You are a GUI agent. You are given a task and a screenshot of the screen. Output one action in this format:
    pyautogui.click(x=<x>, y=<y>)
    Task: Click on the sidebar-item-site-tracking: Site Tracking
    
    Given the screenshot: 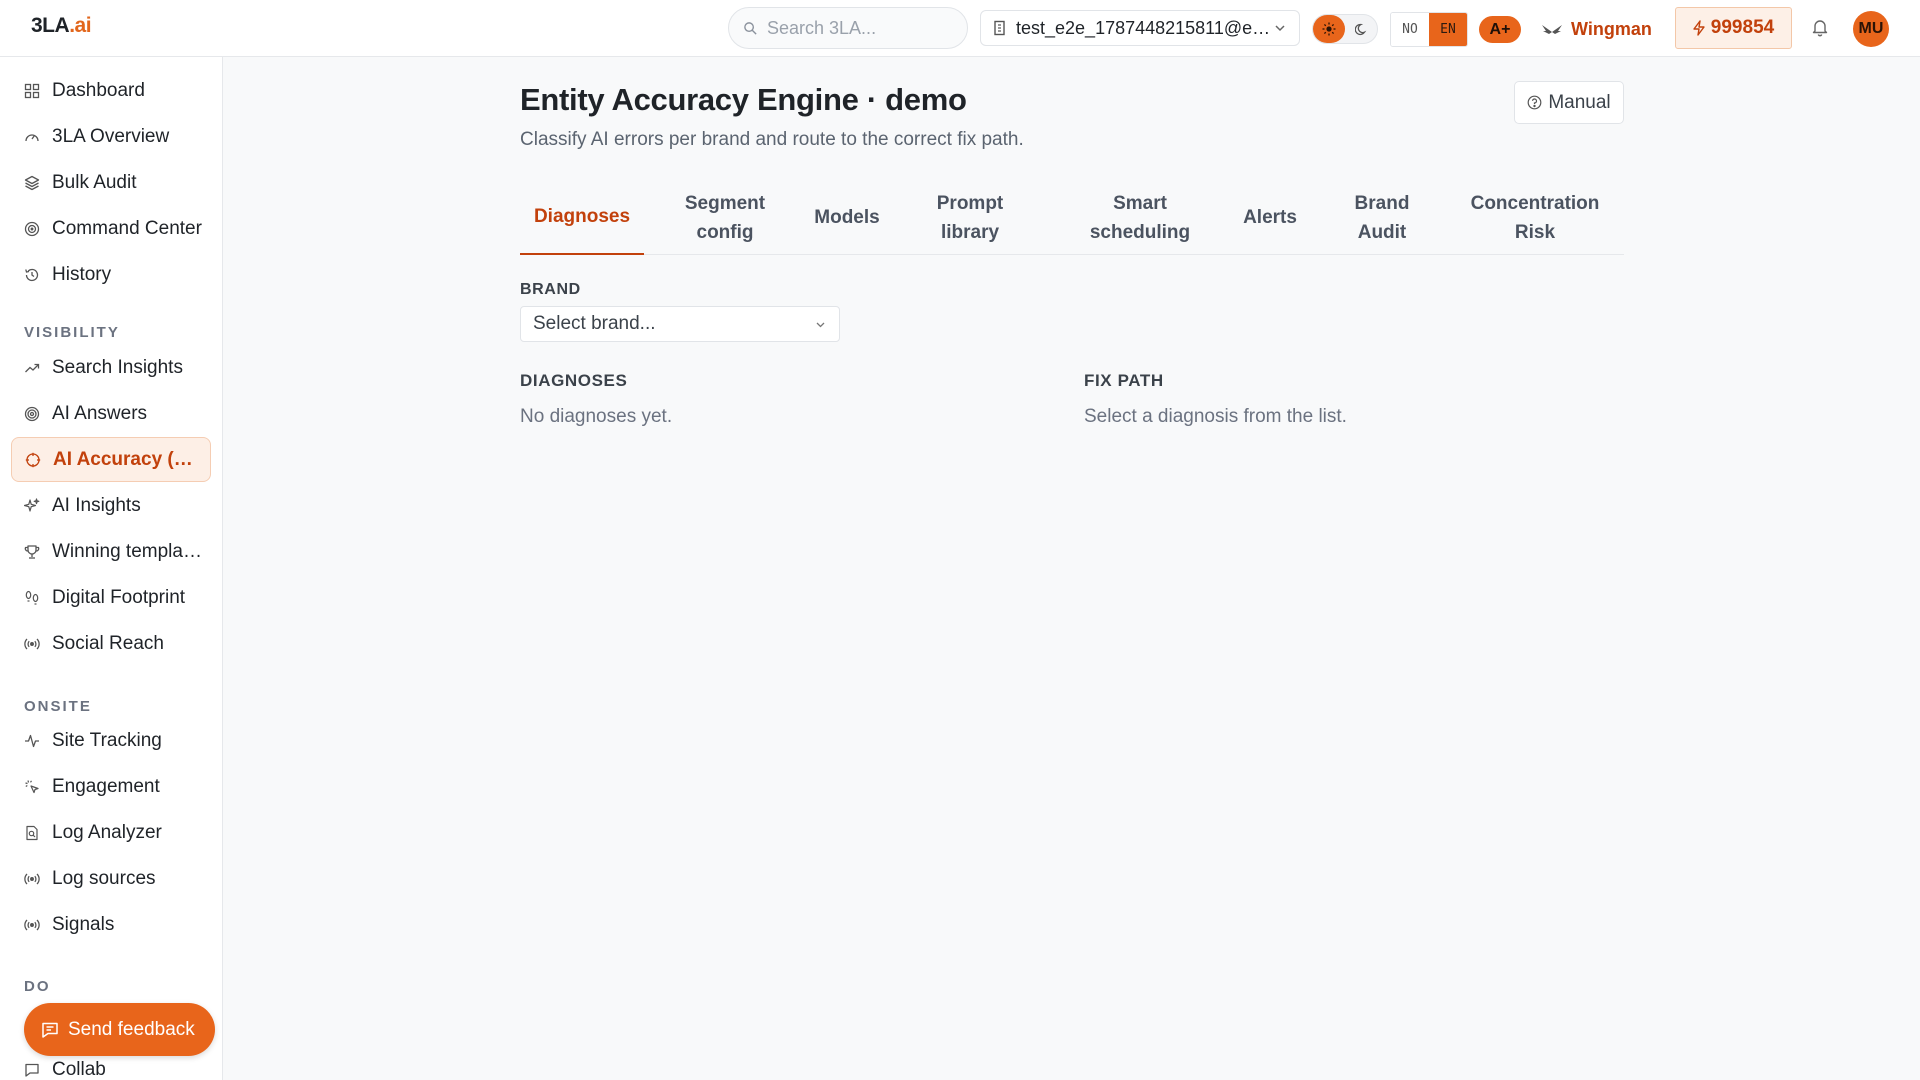 What is the action you would take?
    pyautogui.click(x=111, y=740)
    